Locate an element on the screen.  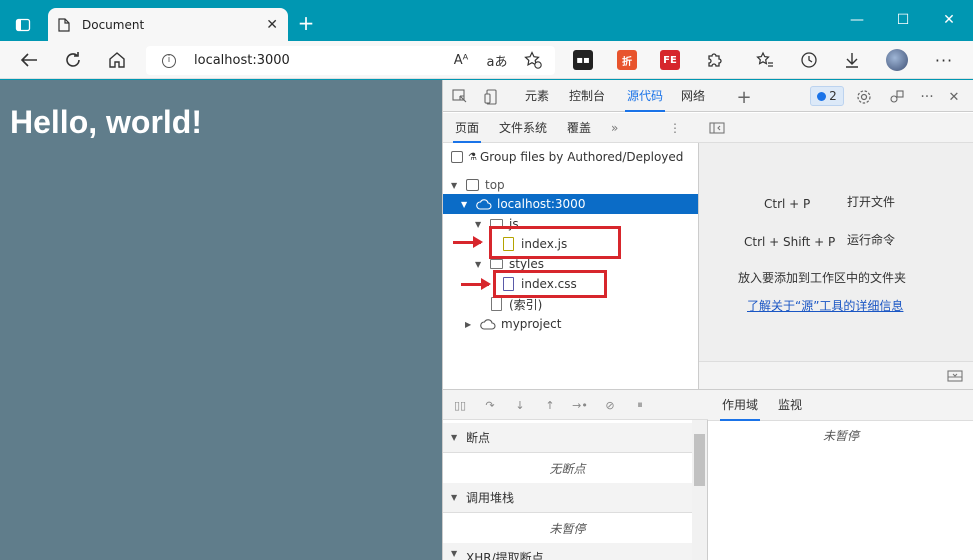
browser-tab: Document ✕ is located at coordinates (168, 24).